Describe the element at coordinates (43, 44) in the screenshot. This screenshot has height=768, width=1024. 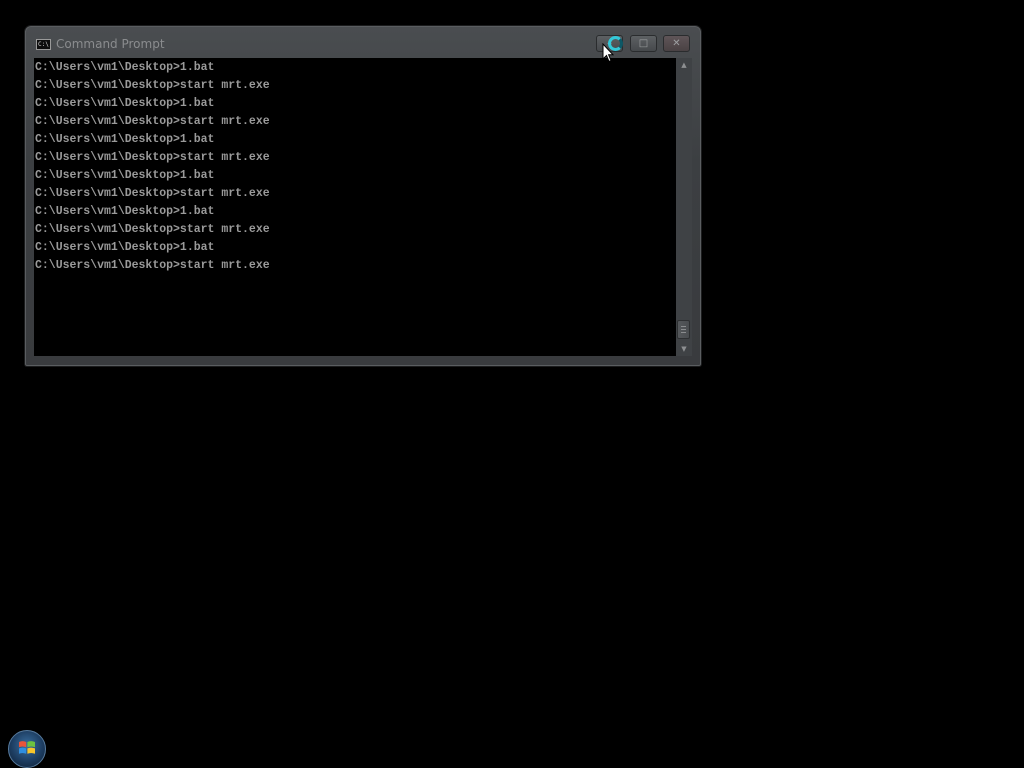
I see `console-icon: C:\` at that location.